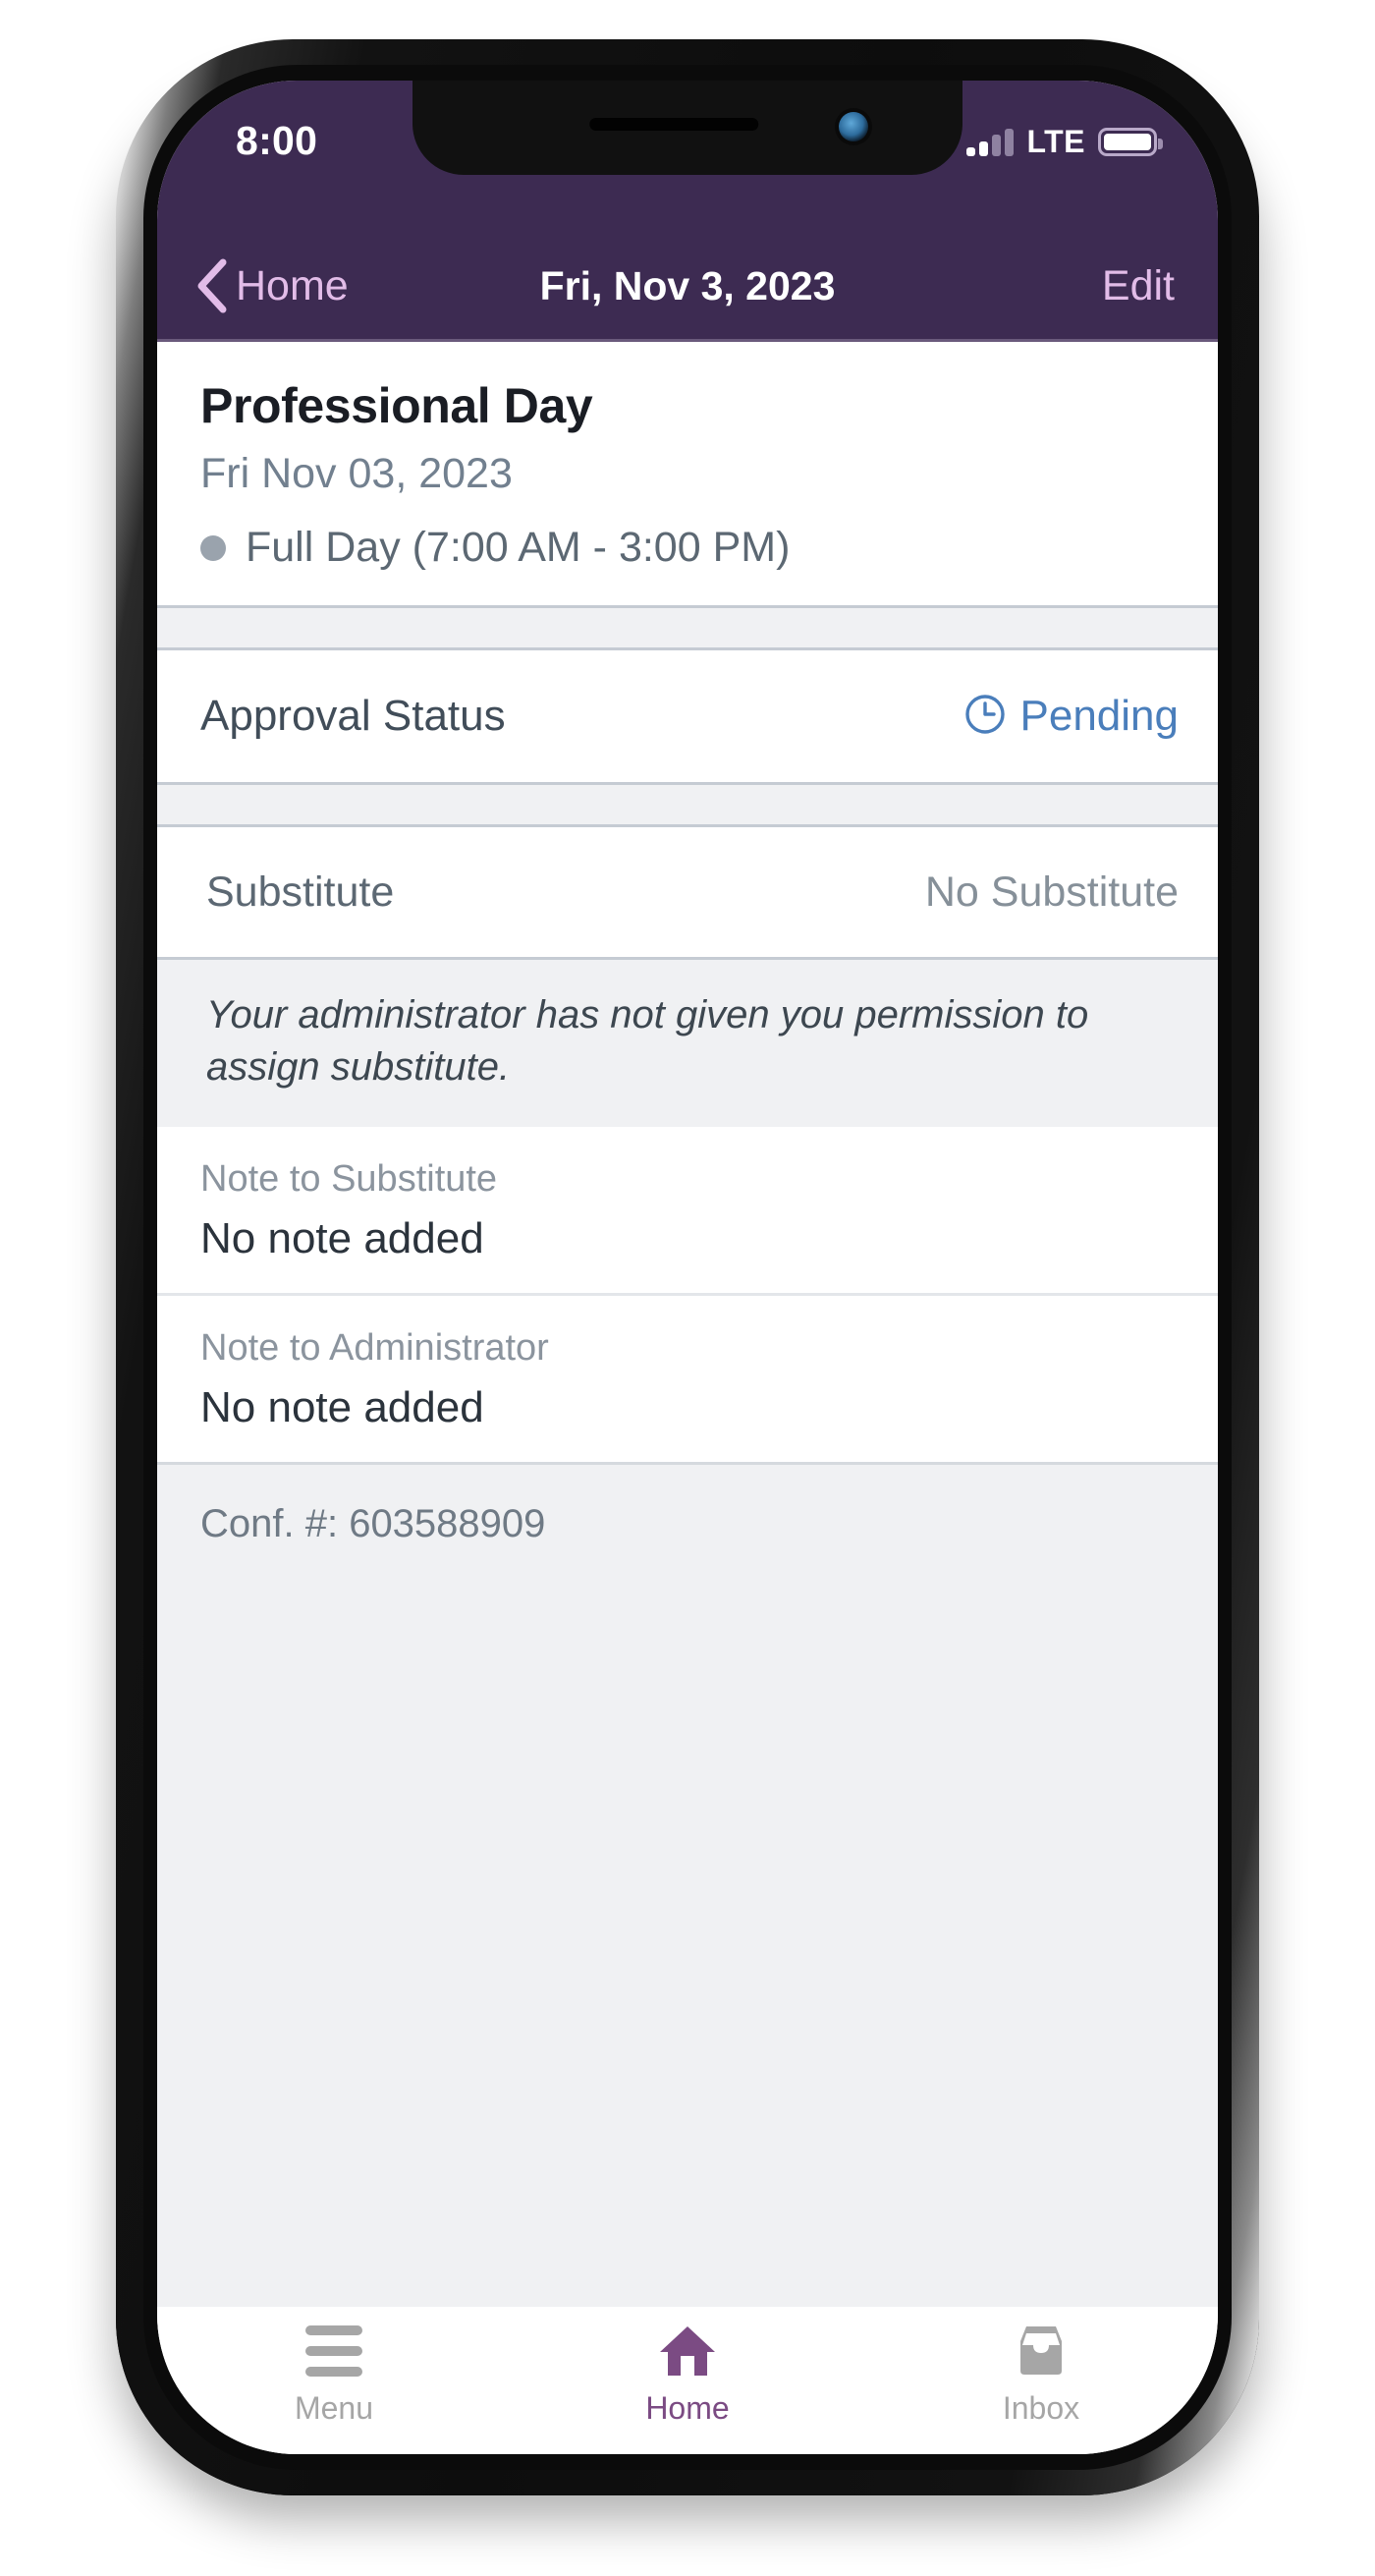 The width and height of the screenshot is (1375, 2576). I want to click on note-to-substitute-value: No note added, so click(342, 1237).